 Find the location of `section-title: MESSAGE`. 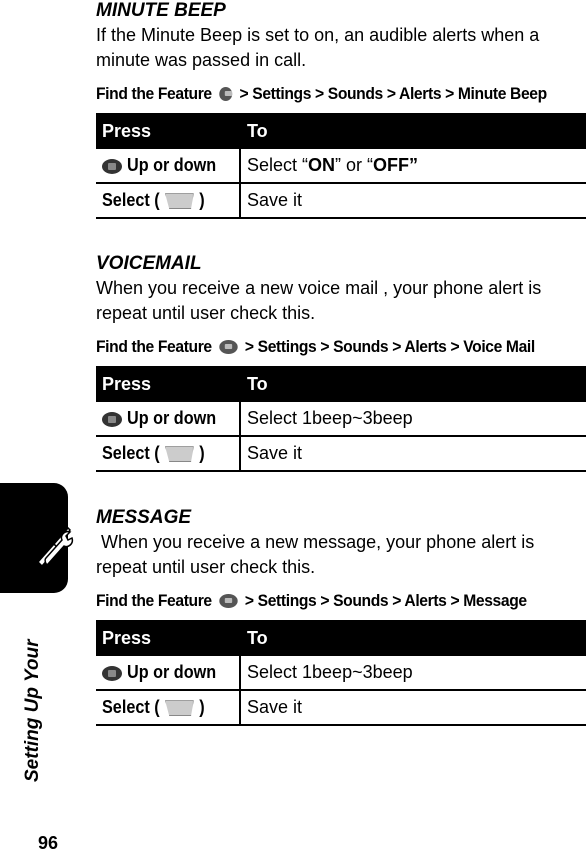

section-title: MESSAGE is located at coordinates (144, 517).